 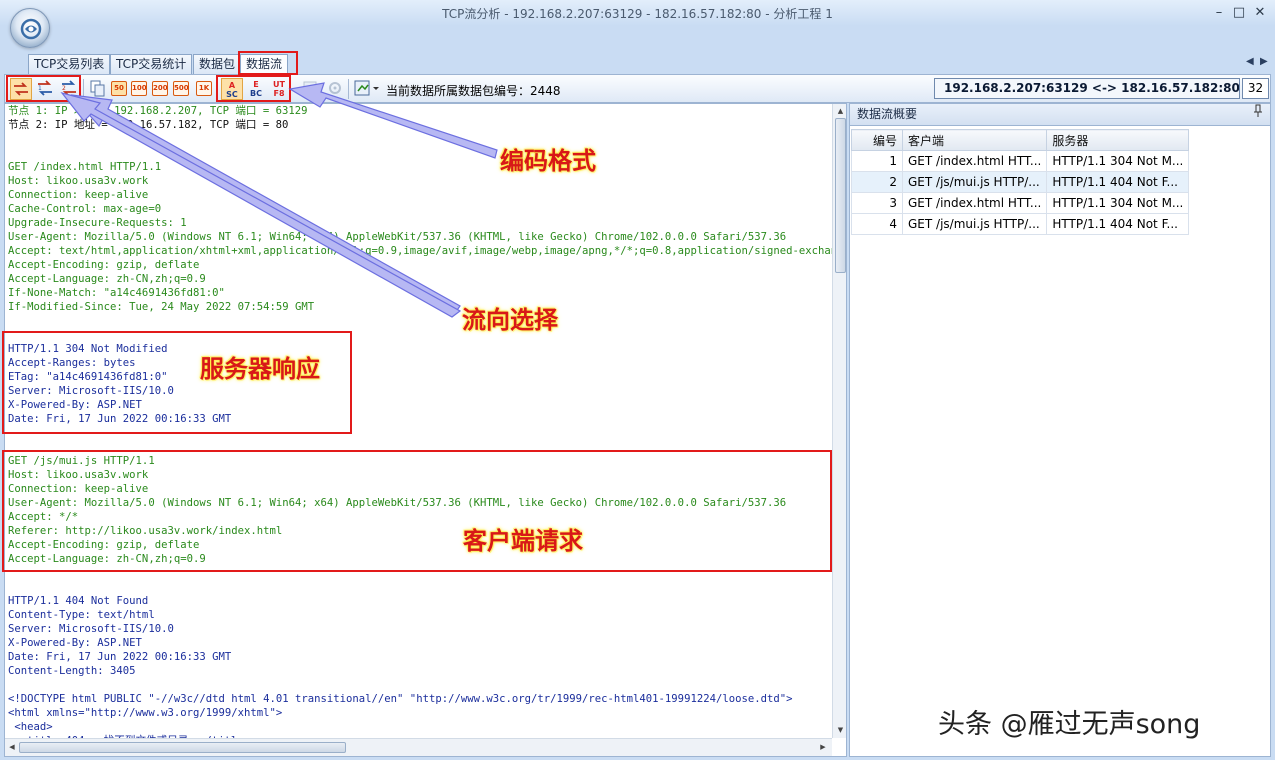 What do you see at coordinates (510, 320) in the screenshot?
I see `annotation-direction-select: 流向选择` at bounding box center [510, 320].